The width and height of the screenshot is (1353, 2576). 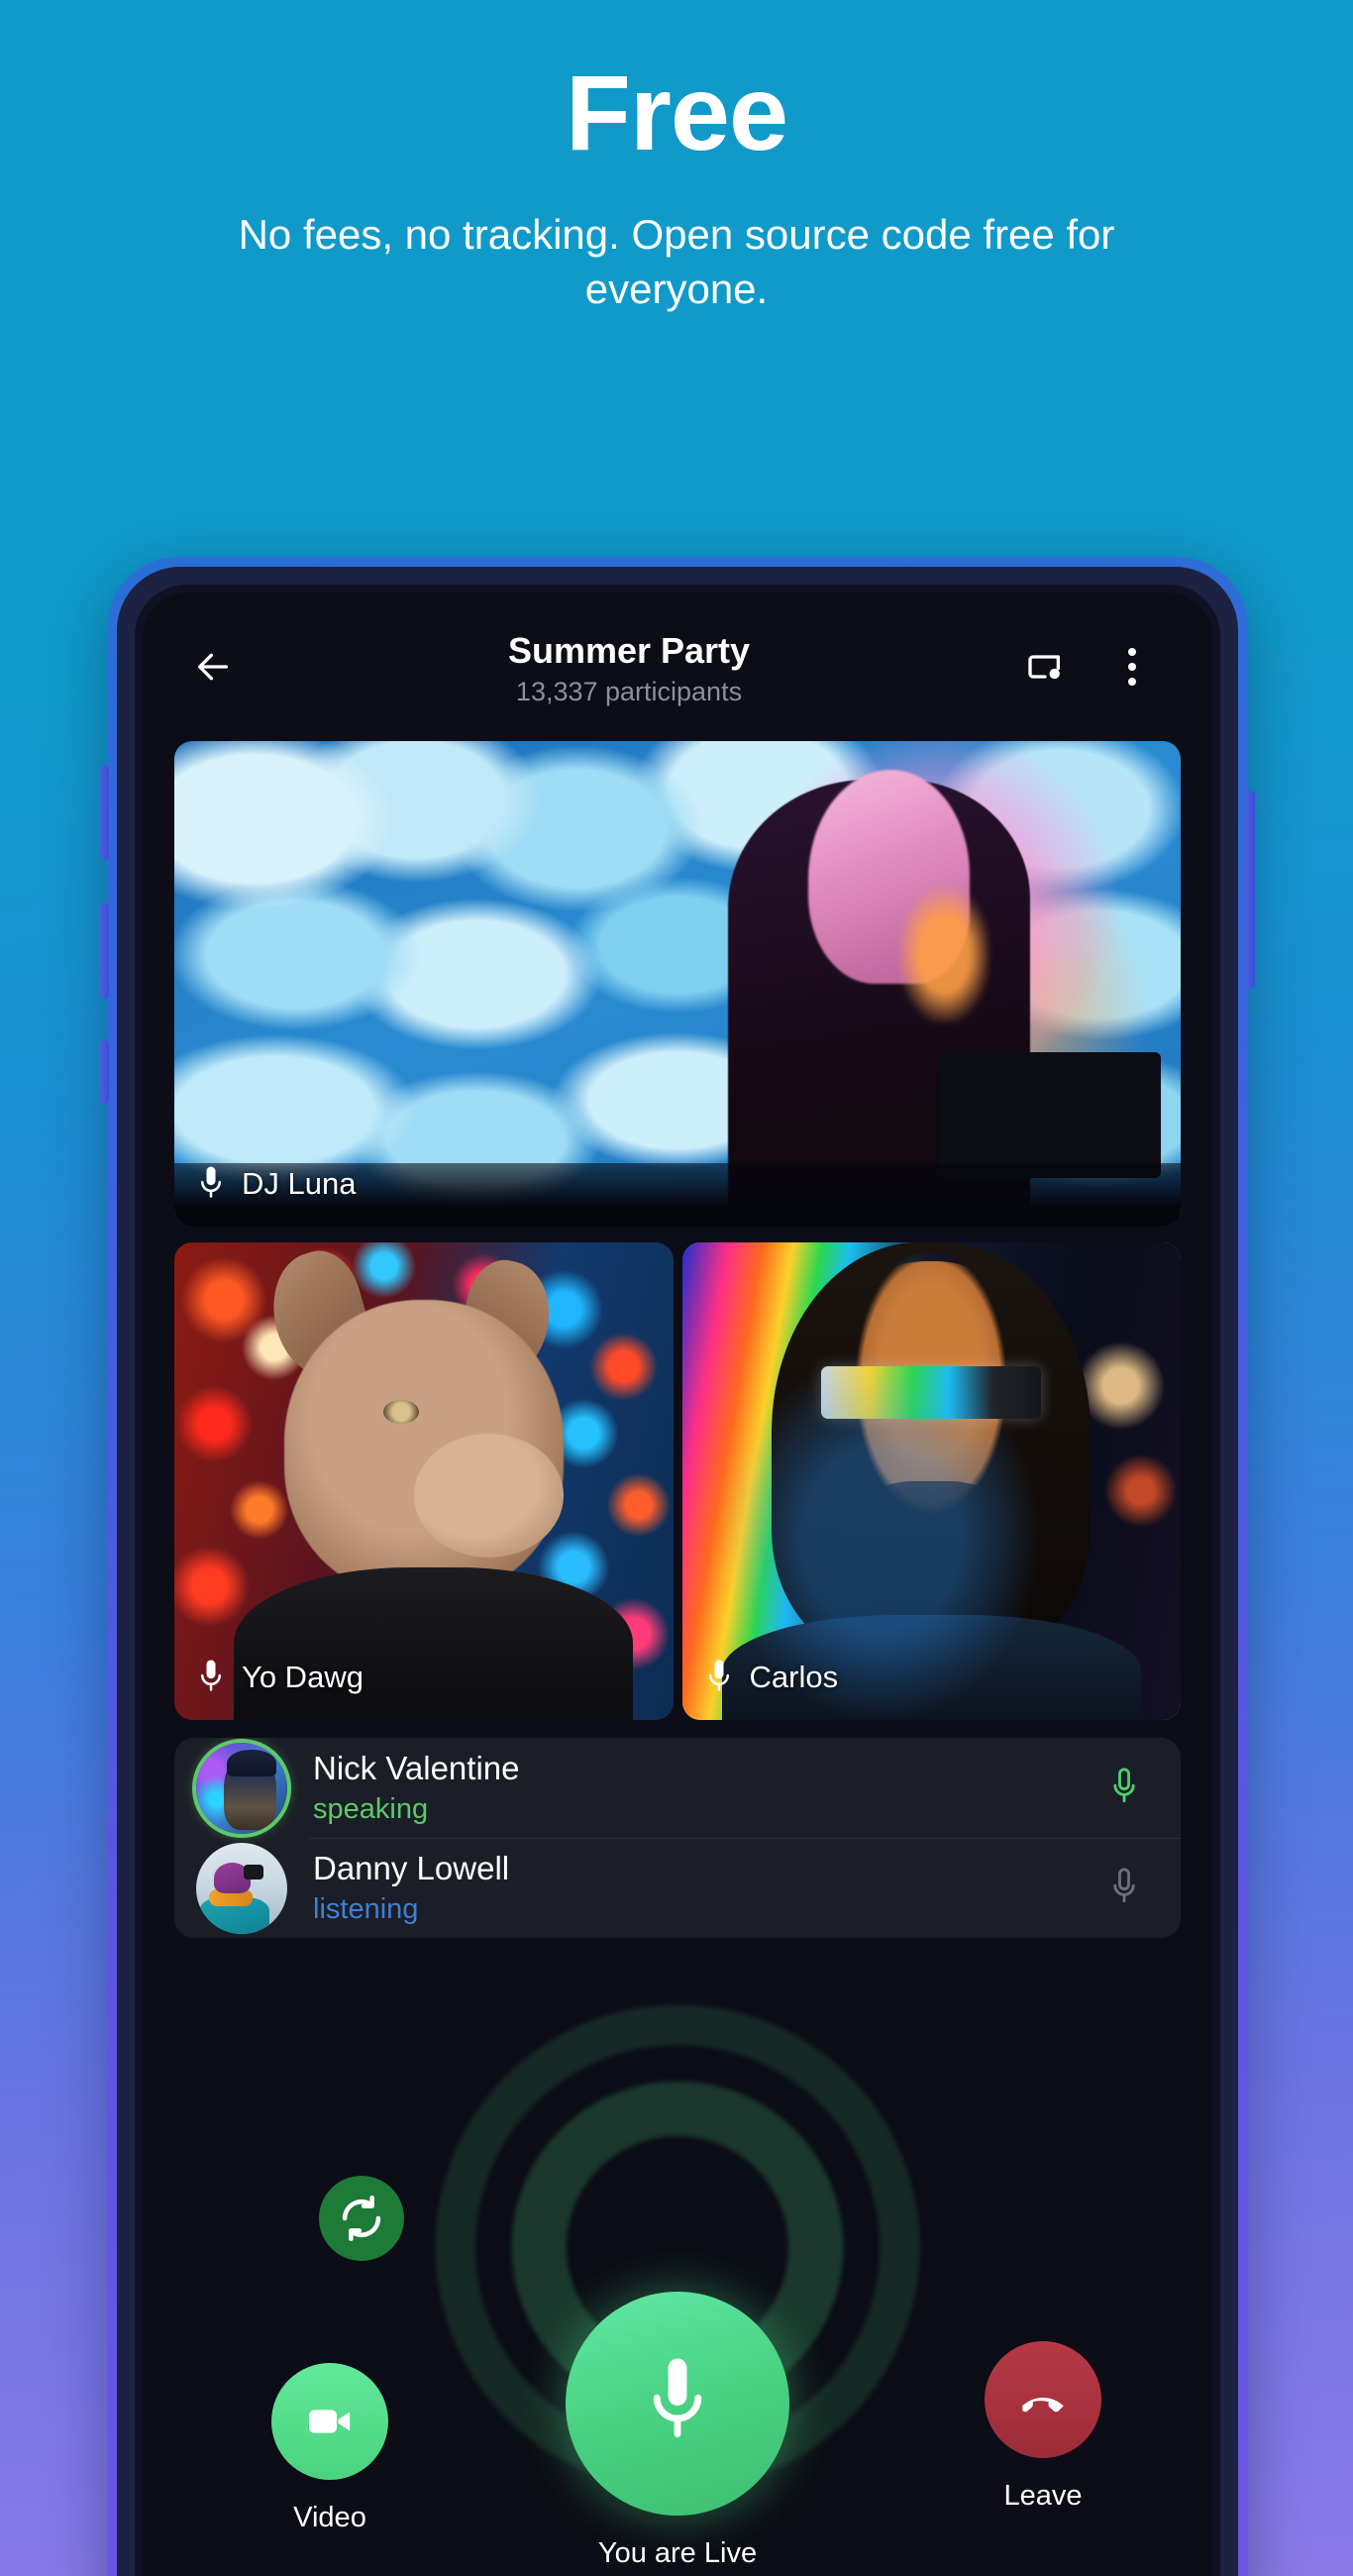 I want to click on more-vertical-icon, so click(x=1132, y=667).